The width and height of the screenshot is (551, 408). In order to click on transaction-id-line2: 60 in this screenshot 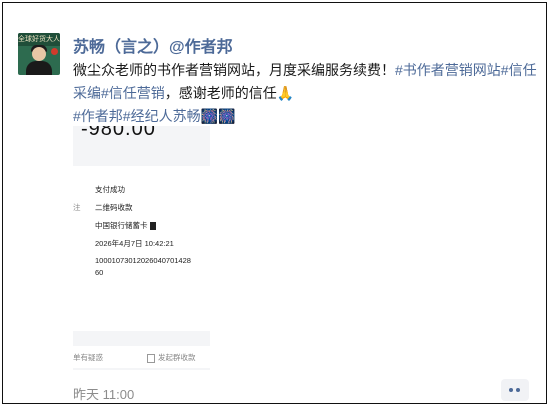, I will do `click(99, 272)`.